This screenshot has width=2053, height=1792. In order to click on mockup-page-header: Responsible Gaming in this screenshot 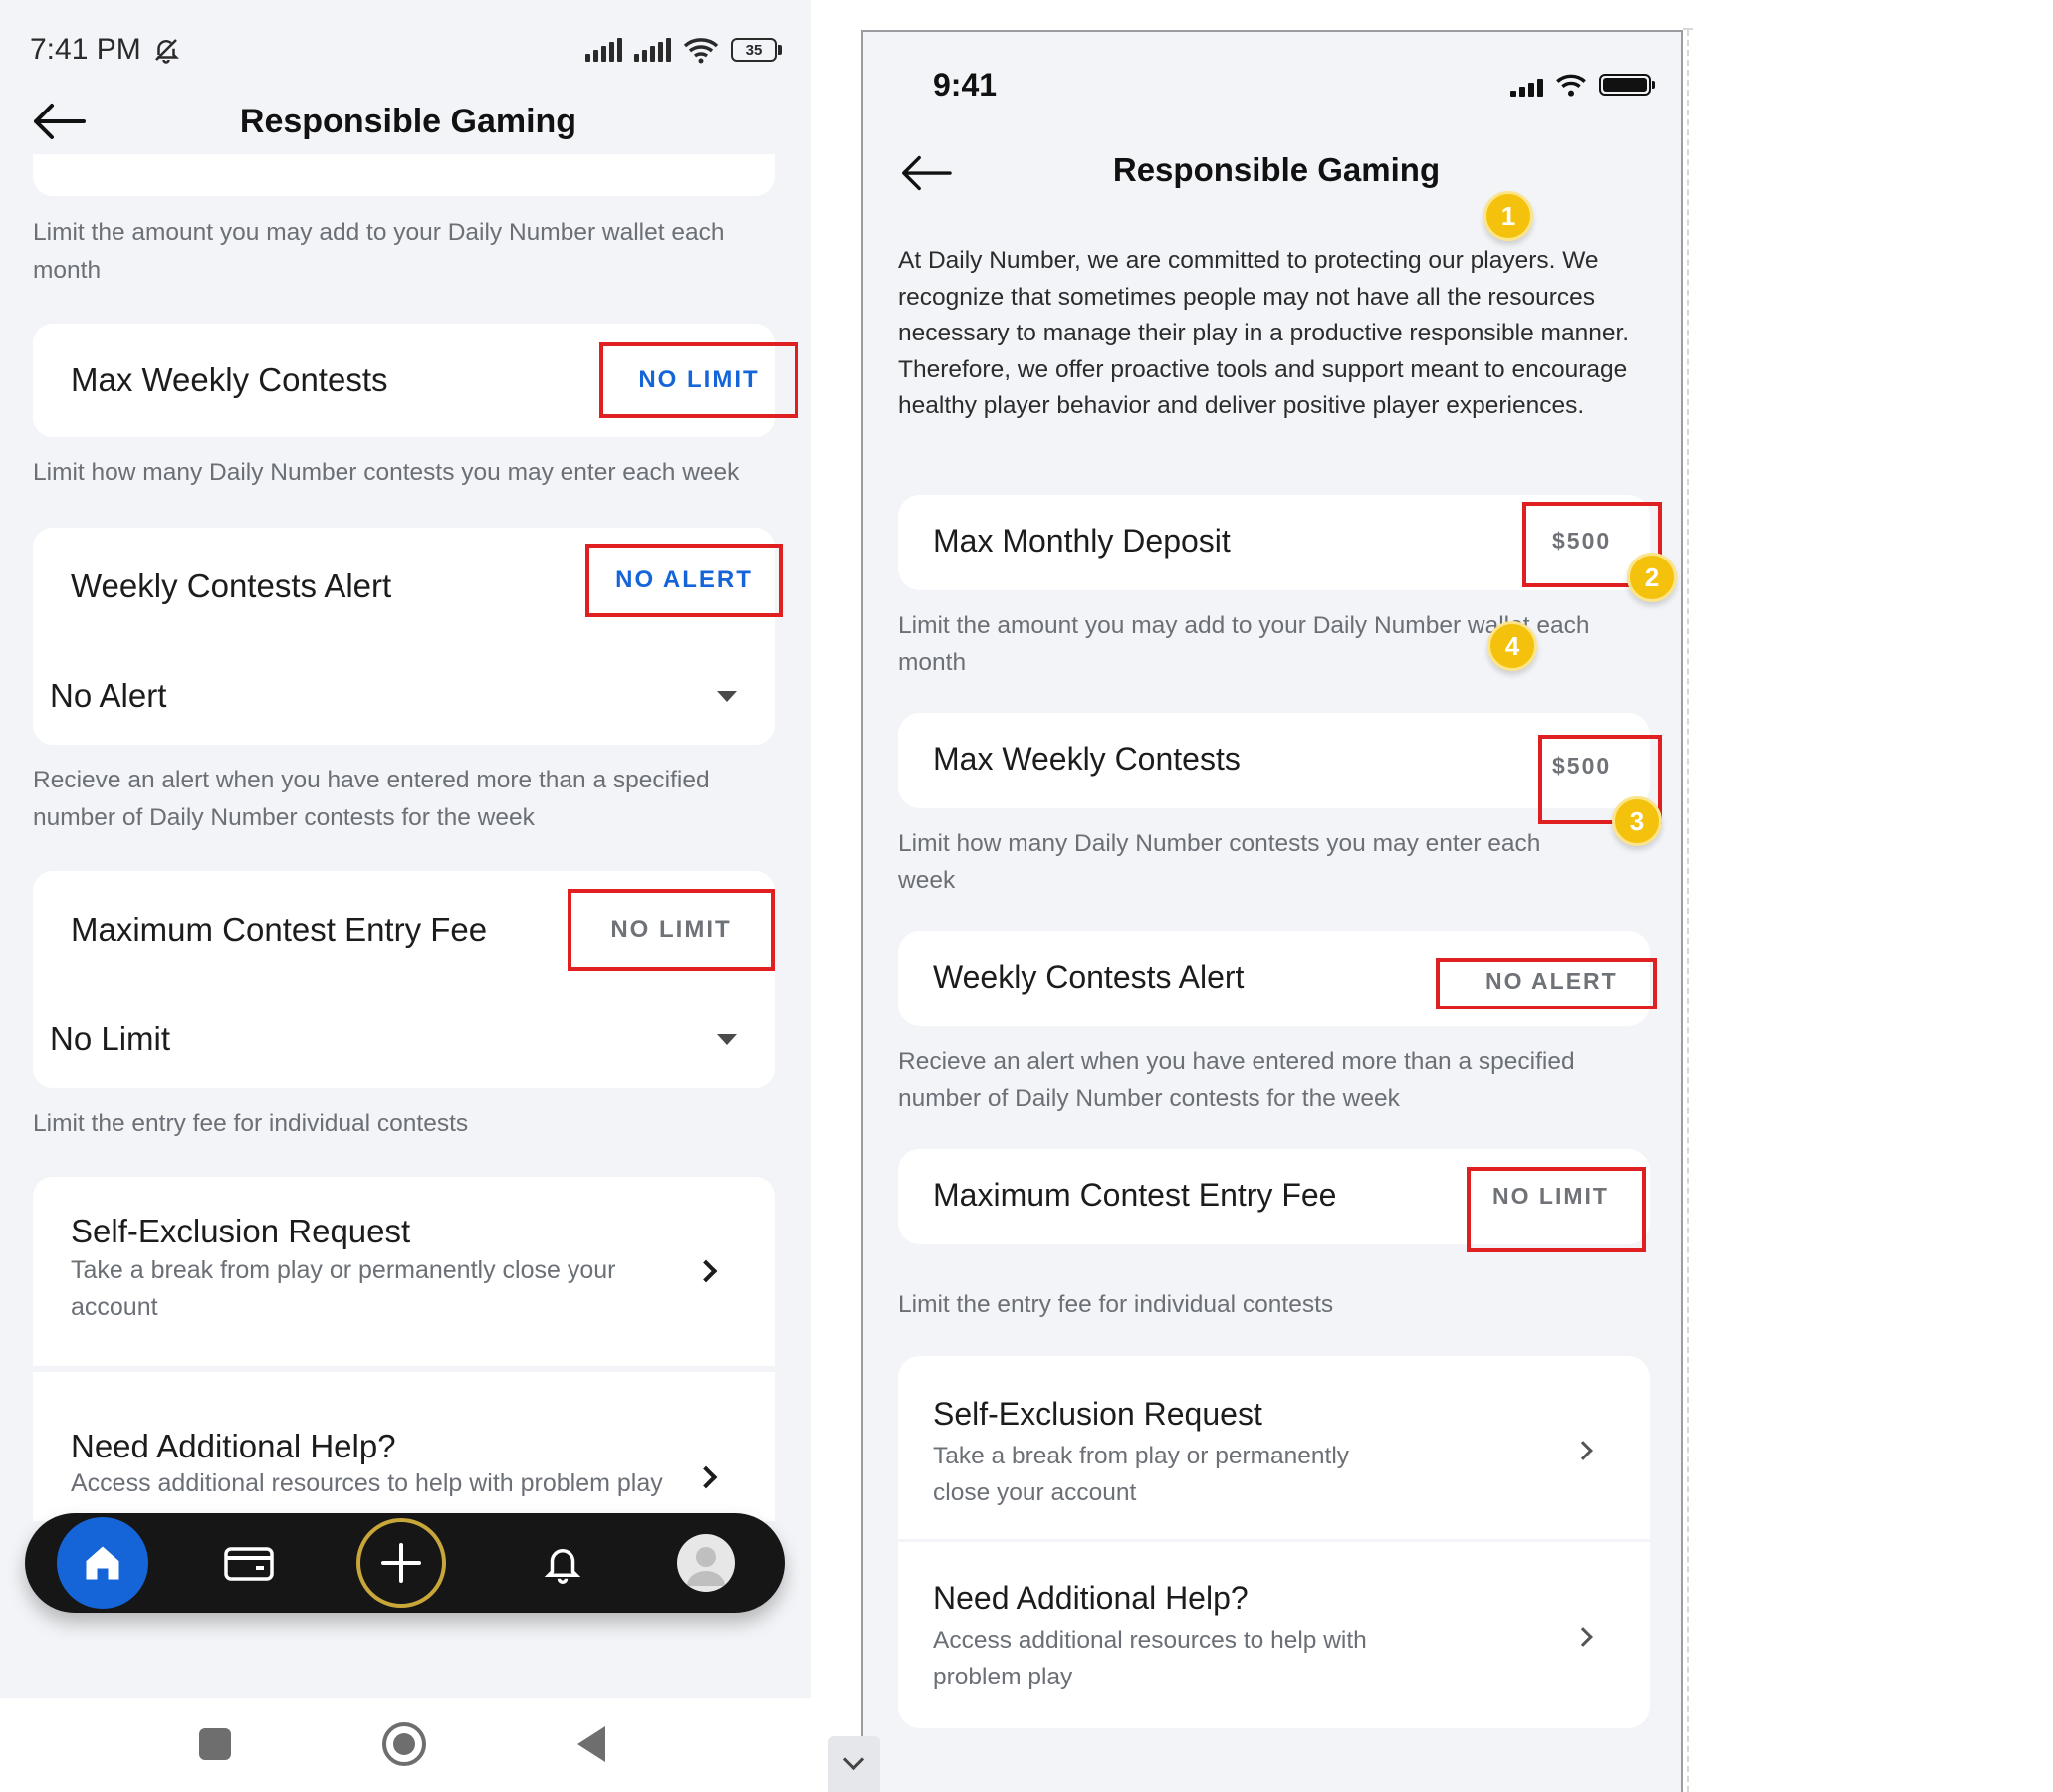, I will do `click(1276, 173)`.